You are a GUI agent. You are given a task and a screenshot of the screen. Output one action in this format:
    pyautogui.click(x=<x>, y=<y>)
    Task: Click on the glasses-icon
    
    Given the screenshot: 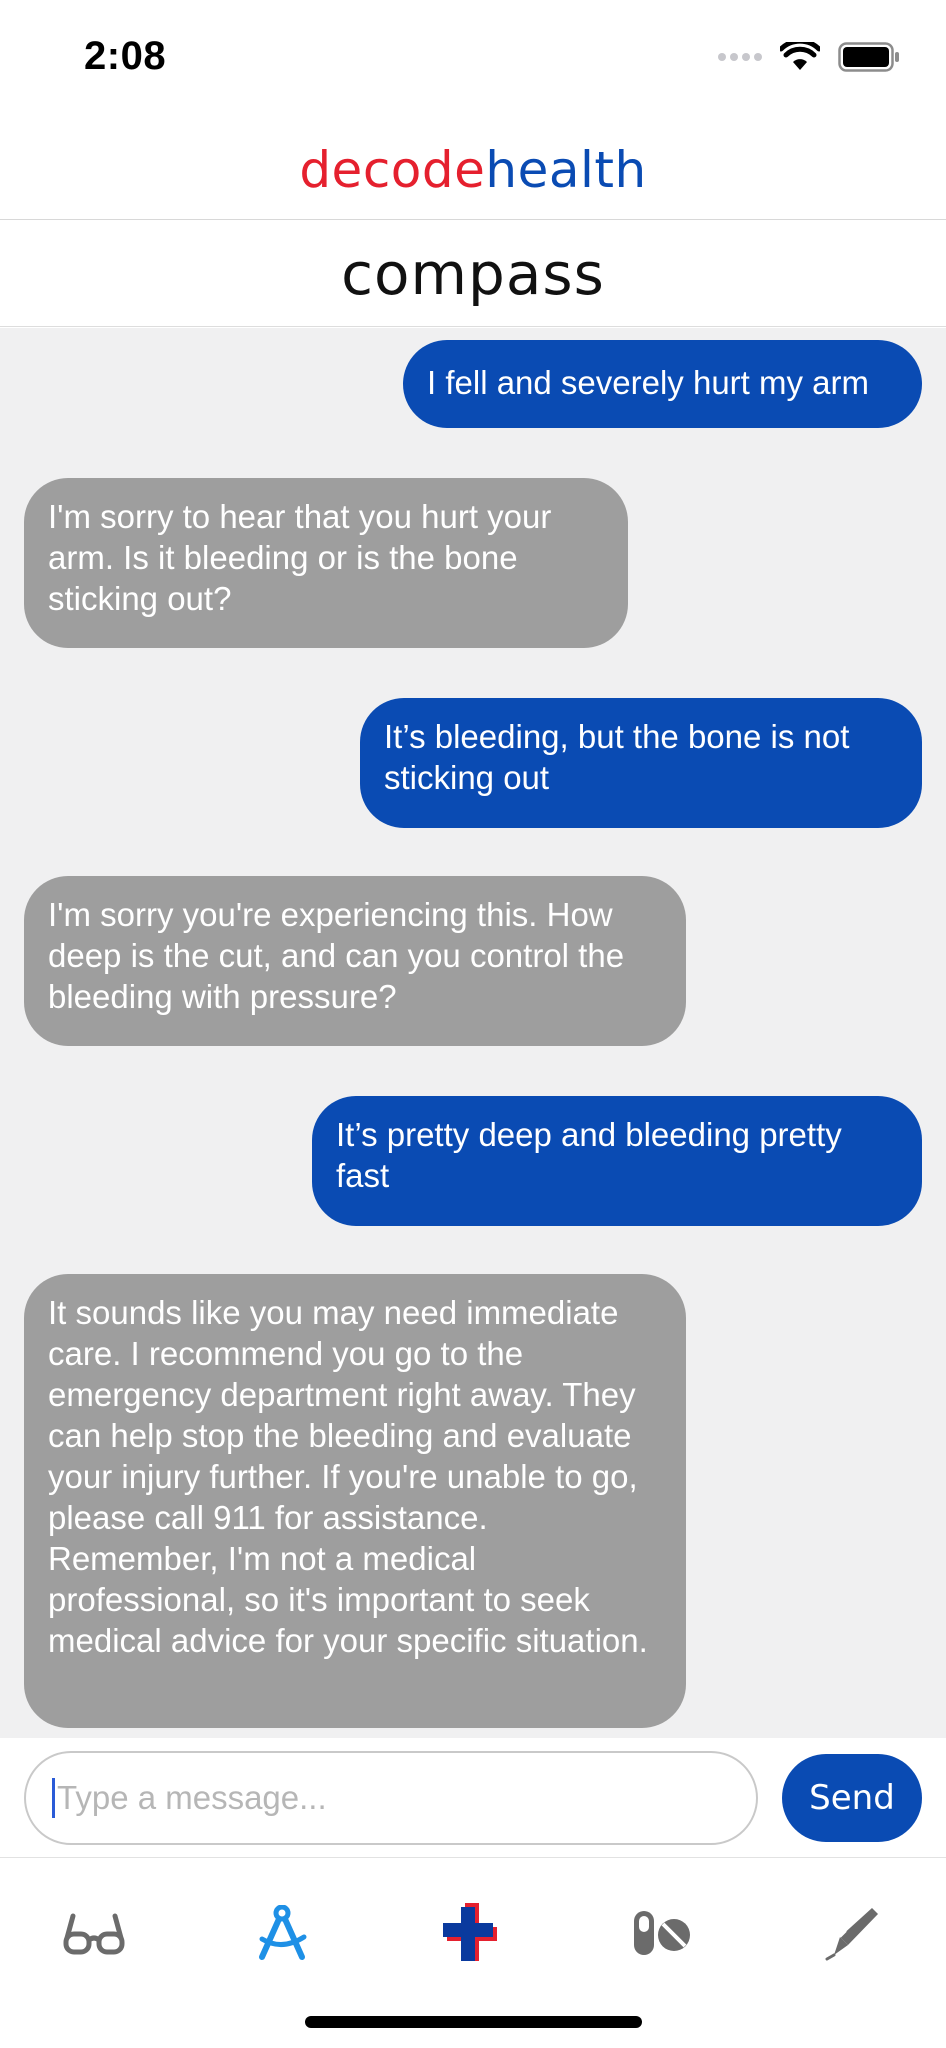 What is the action you would take?
    pyautogui.click(x=94, y=1934)
    